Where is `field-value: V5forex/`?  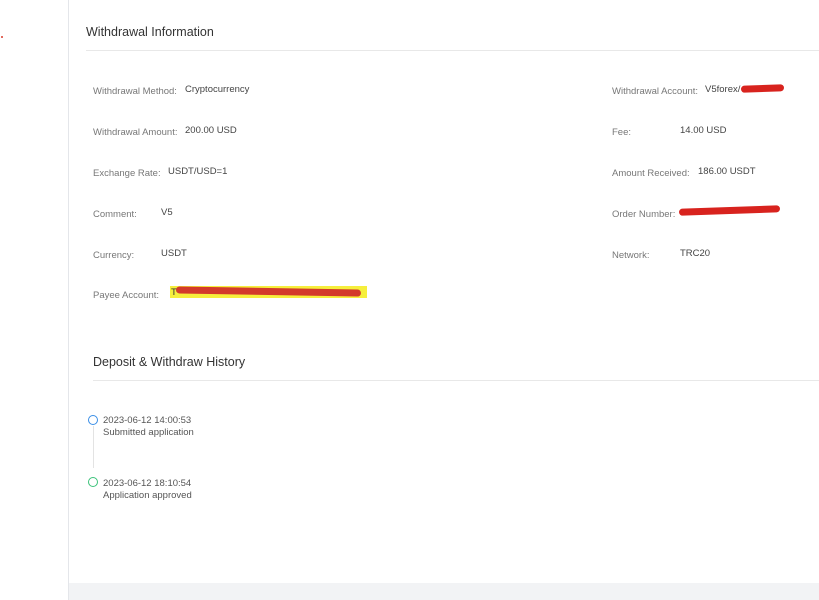
field-value: V5forex/ is located at coordinates (723, 89).